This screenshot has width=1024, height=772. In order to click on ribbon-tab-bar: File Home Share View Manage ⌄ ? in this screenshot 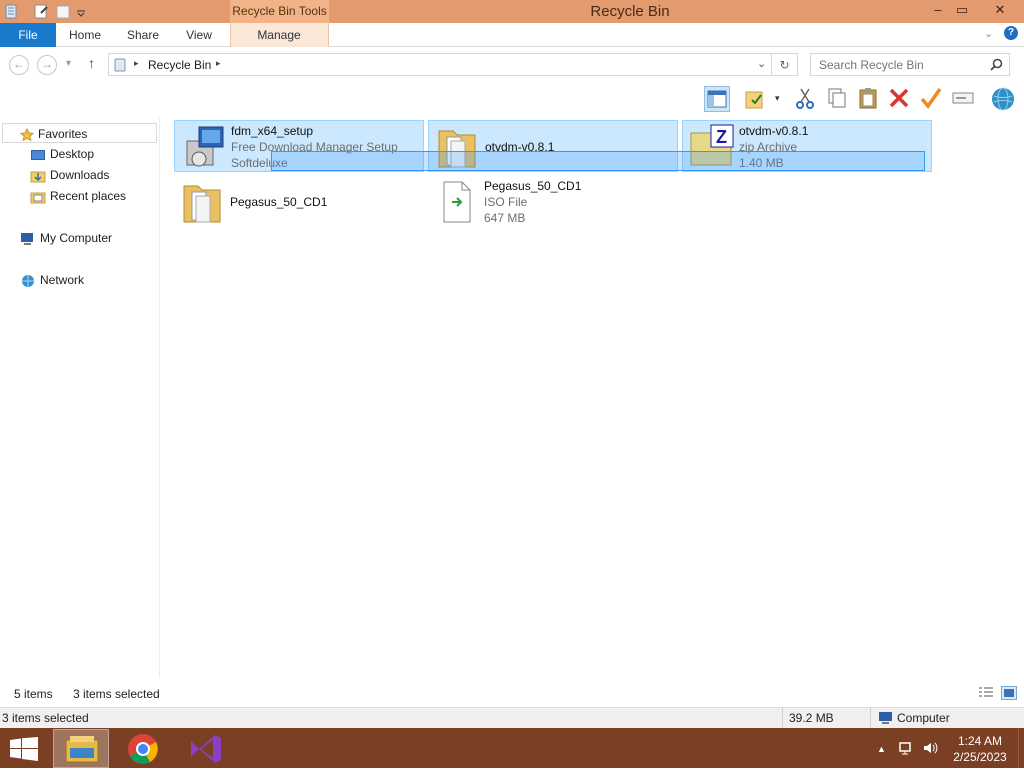, I will do `click(512, 35)`.